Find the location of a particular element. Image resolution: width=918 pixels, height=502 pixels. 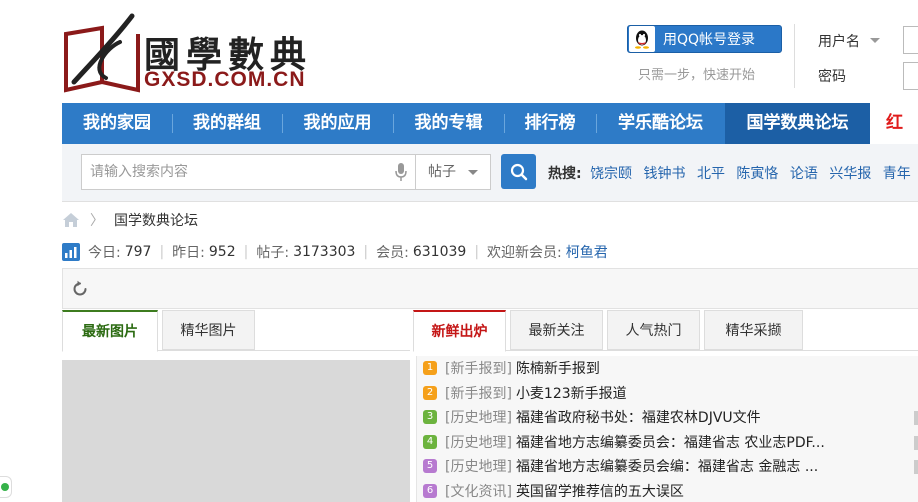

search-bar: 帖子 热搜: 饶宗颐 钱钟书 北平 陈寅恪 论语 兴华报 青年 is located at coordinates (490, 173).